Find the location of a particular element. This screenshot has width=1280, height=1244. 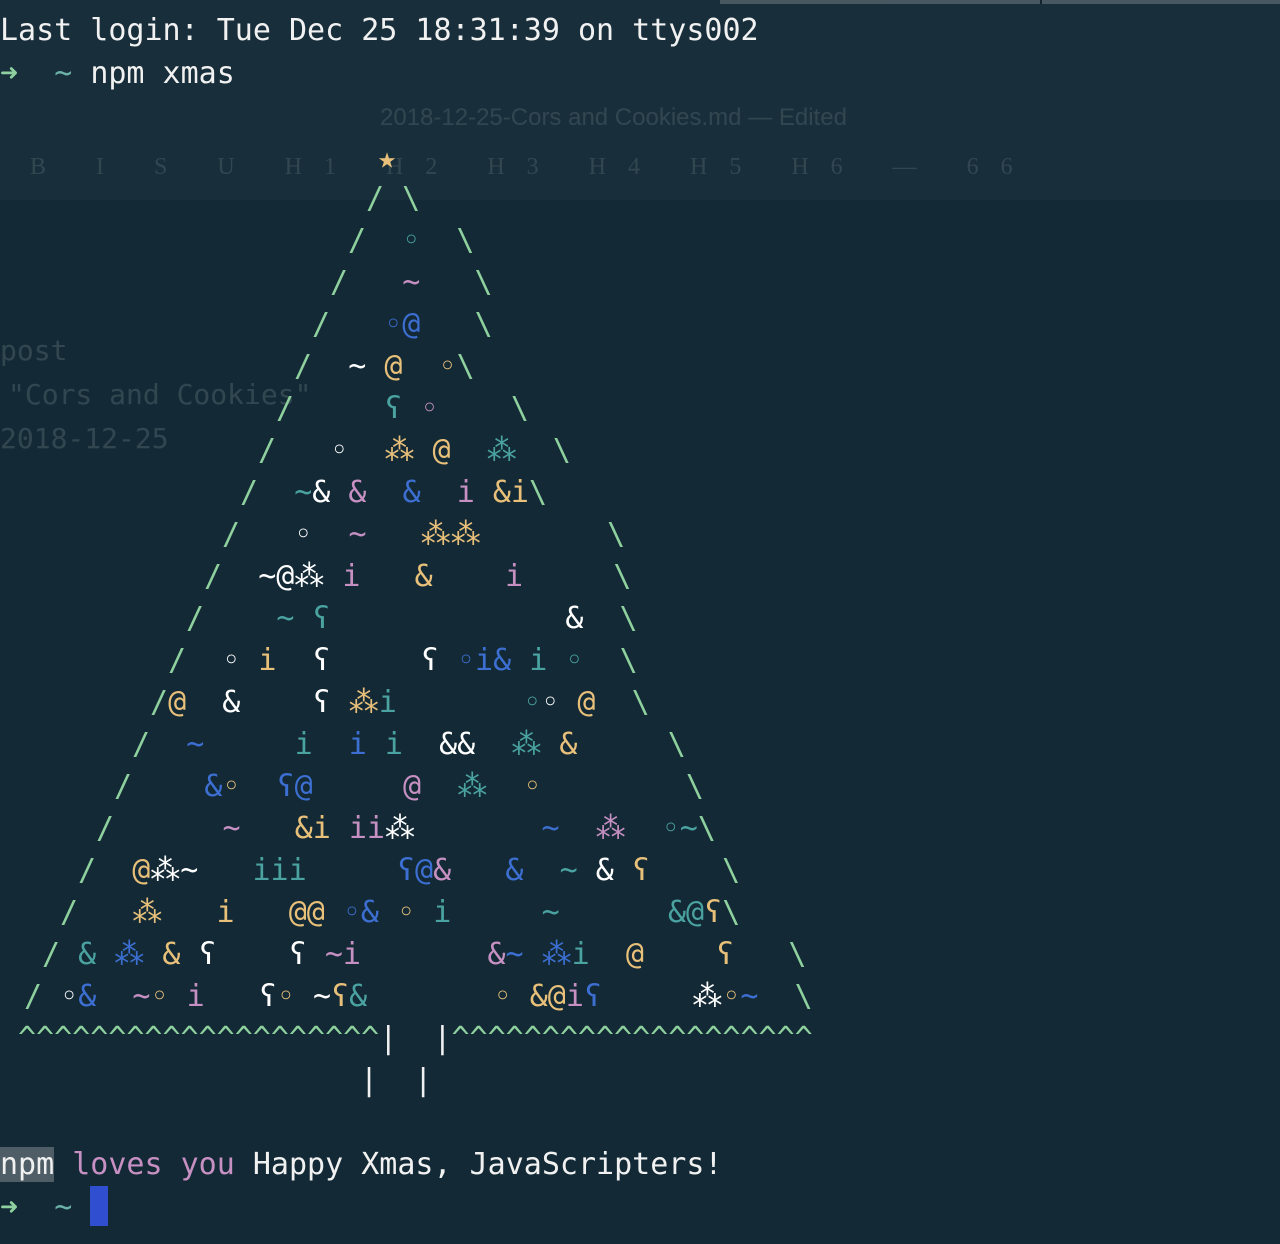

current-prompt-line: ➜ ~ is located at coordinates (54, 1207).